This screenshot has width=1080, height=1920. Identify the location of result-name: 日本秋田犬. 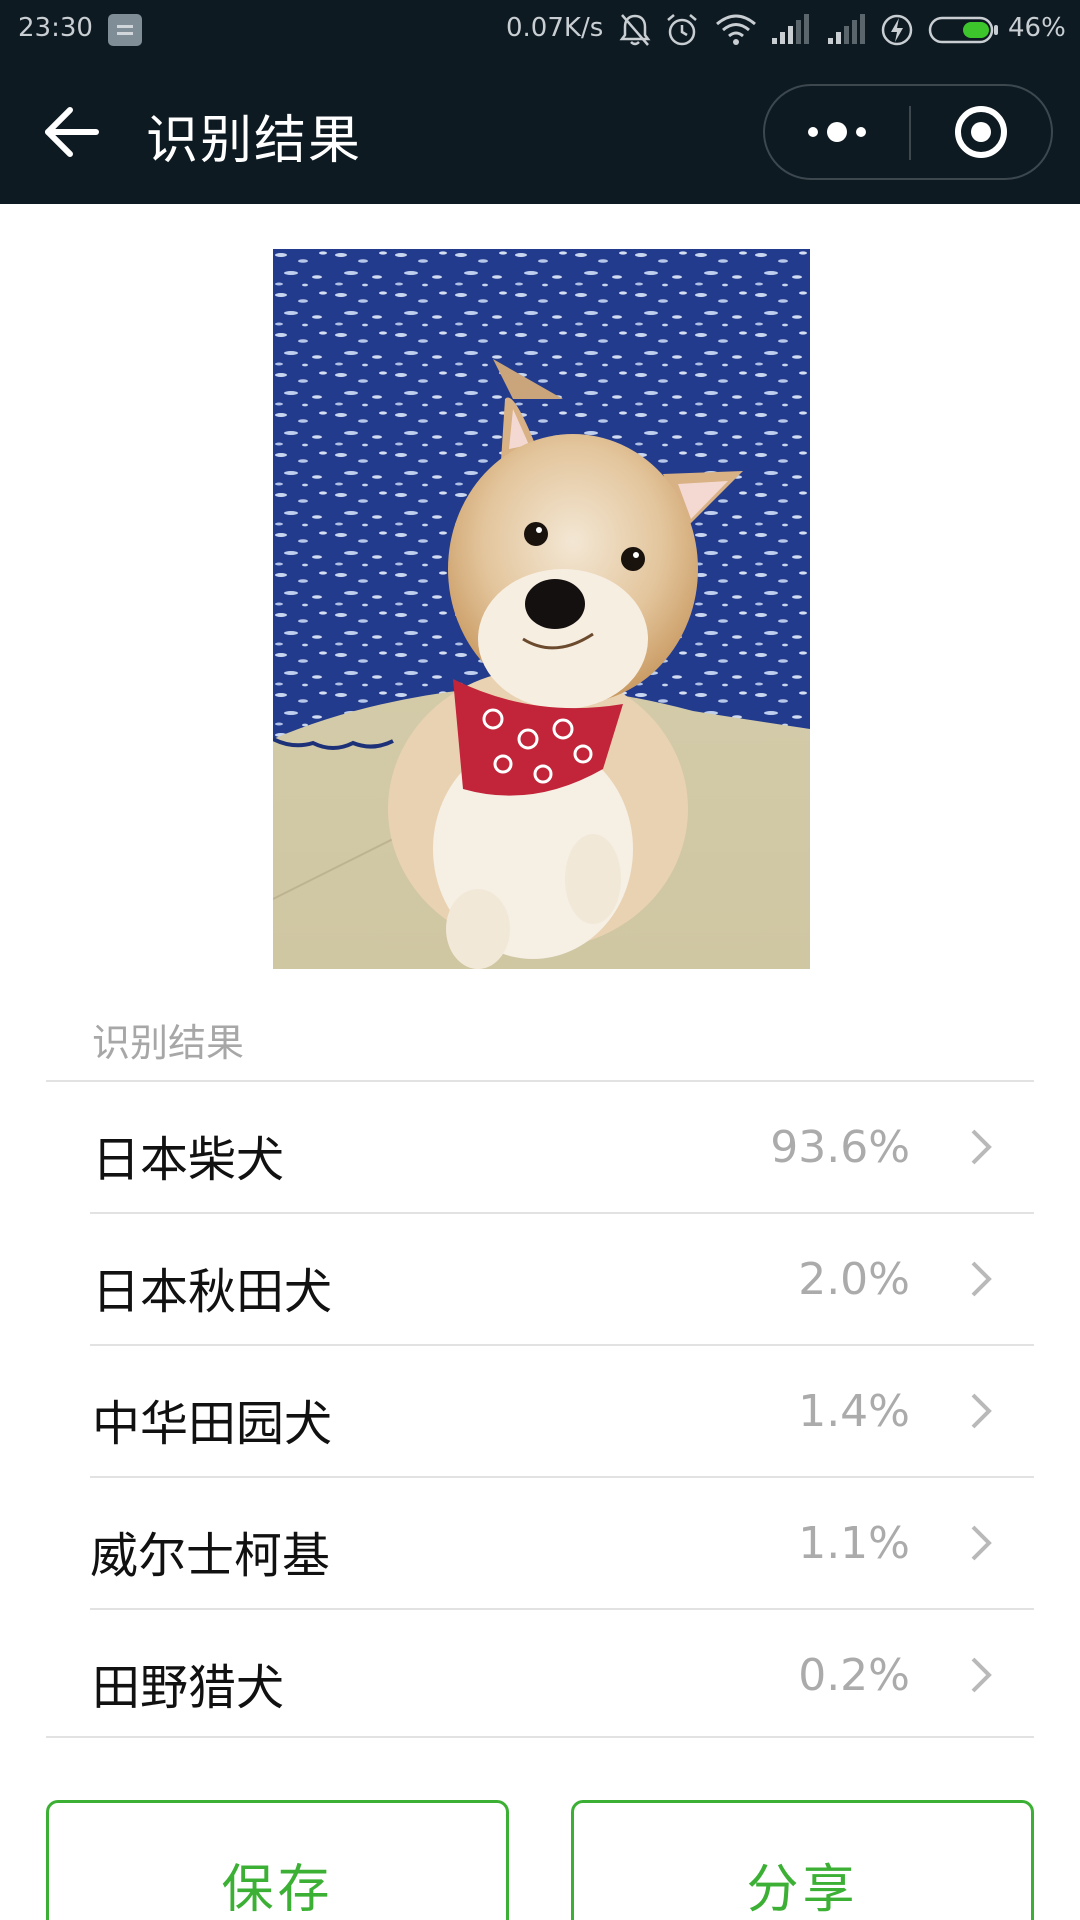
(212, 1292).